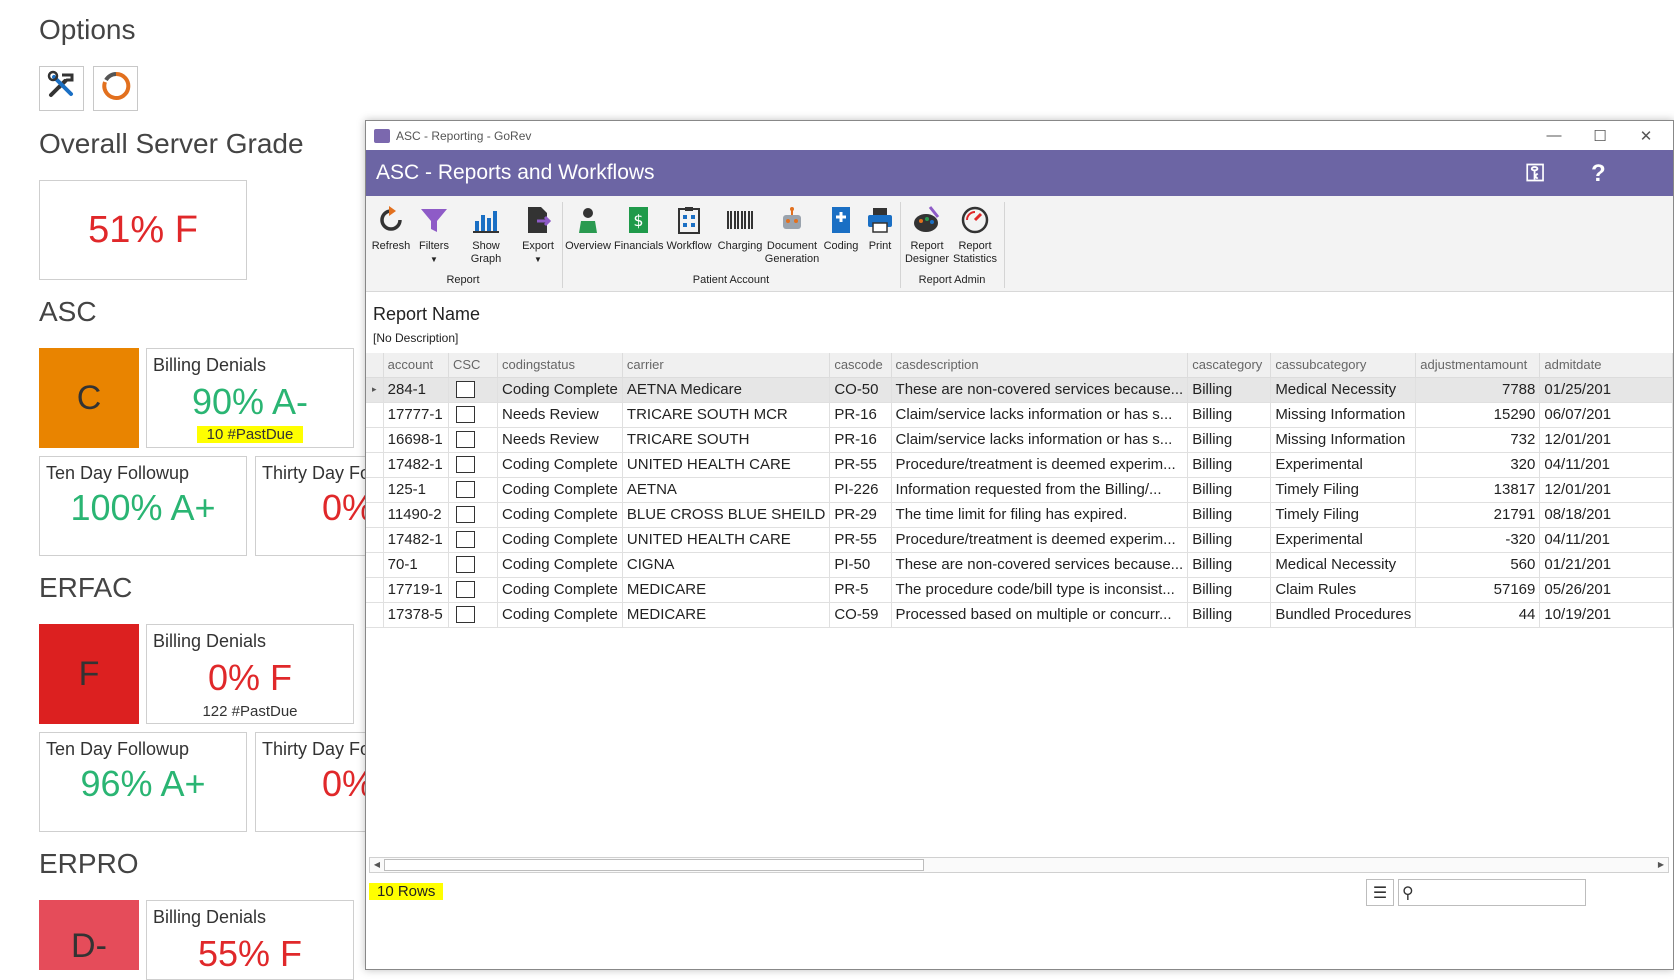 This screenshot has width=1674, height=980. I want to click on tools-button, so click(61, 88).